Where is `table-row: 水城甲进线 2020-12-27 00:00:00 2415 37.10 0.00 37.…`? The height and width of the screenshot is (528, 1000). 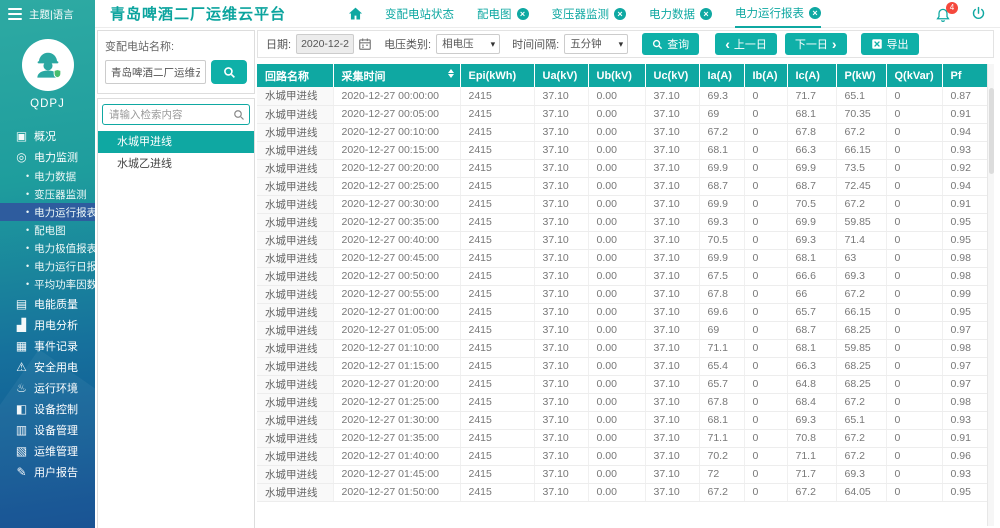
table-row: 水城甲进线 2020-12-27 00:00:00 2415 37.10 0.00 37.… is located at coordinates (622, 96).